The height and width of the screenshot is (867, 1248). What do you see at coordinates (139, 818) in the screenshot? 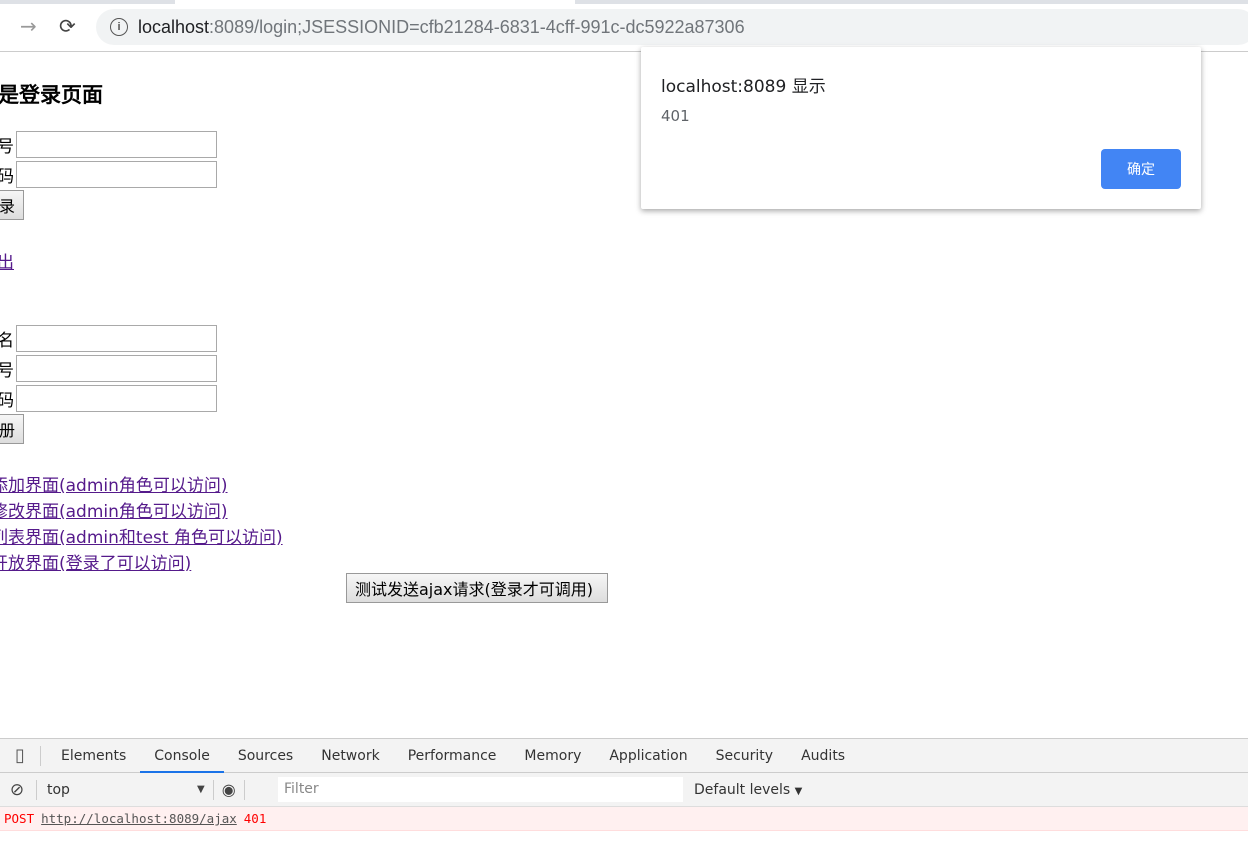
I see `log-url-link: http://localhost:8089/ajax` at bounding box center [139, 818].